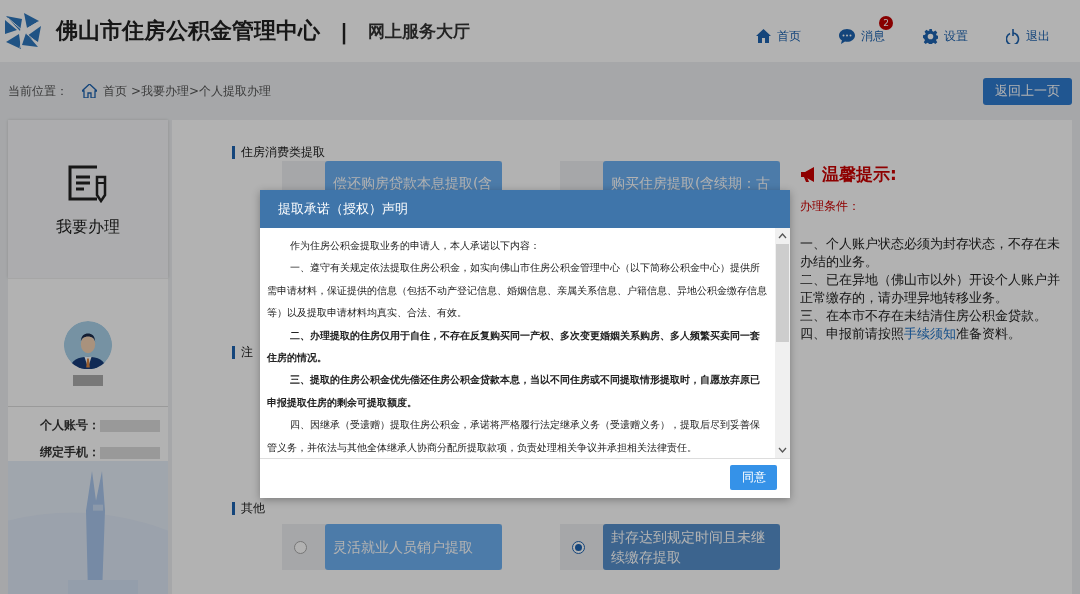 The width and height of the screenshot is (1080, 594). Describe the element at coordinates (414, 245) in the screenshot. I see `statement-paragraph: 作为住房公积金提取业务的申请人，本人承诺以下内容：` at that location.